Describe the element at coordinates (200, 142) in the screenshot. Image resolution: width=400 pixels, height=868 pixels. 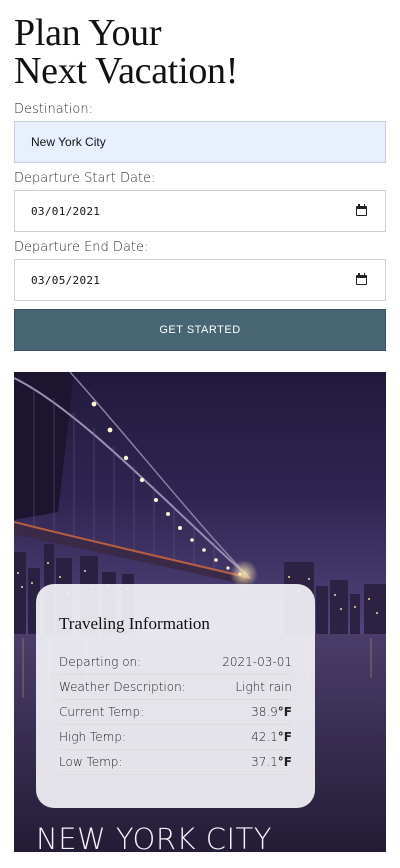
I see `destination-input: New York City` at that location.